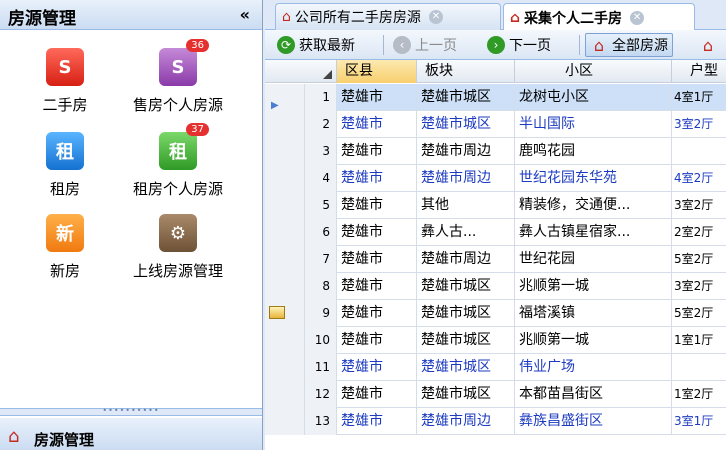  What do you see at coordinates (131, 411) in the screenshot?
I see `panel-splitter: ••••••••••` at bounding box center [131, 411].